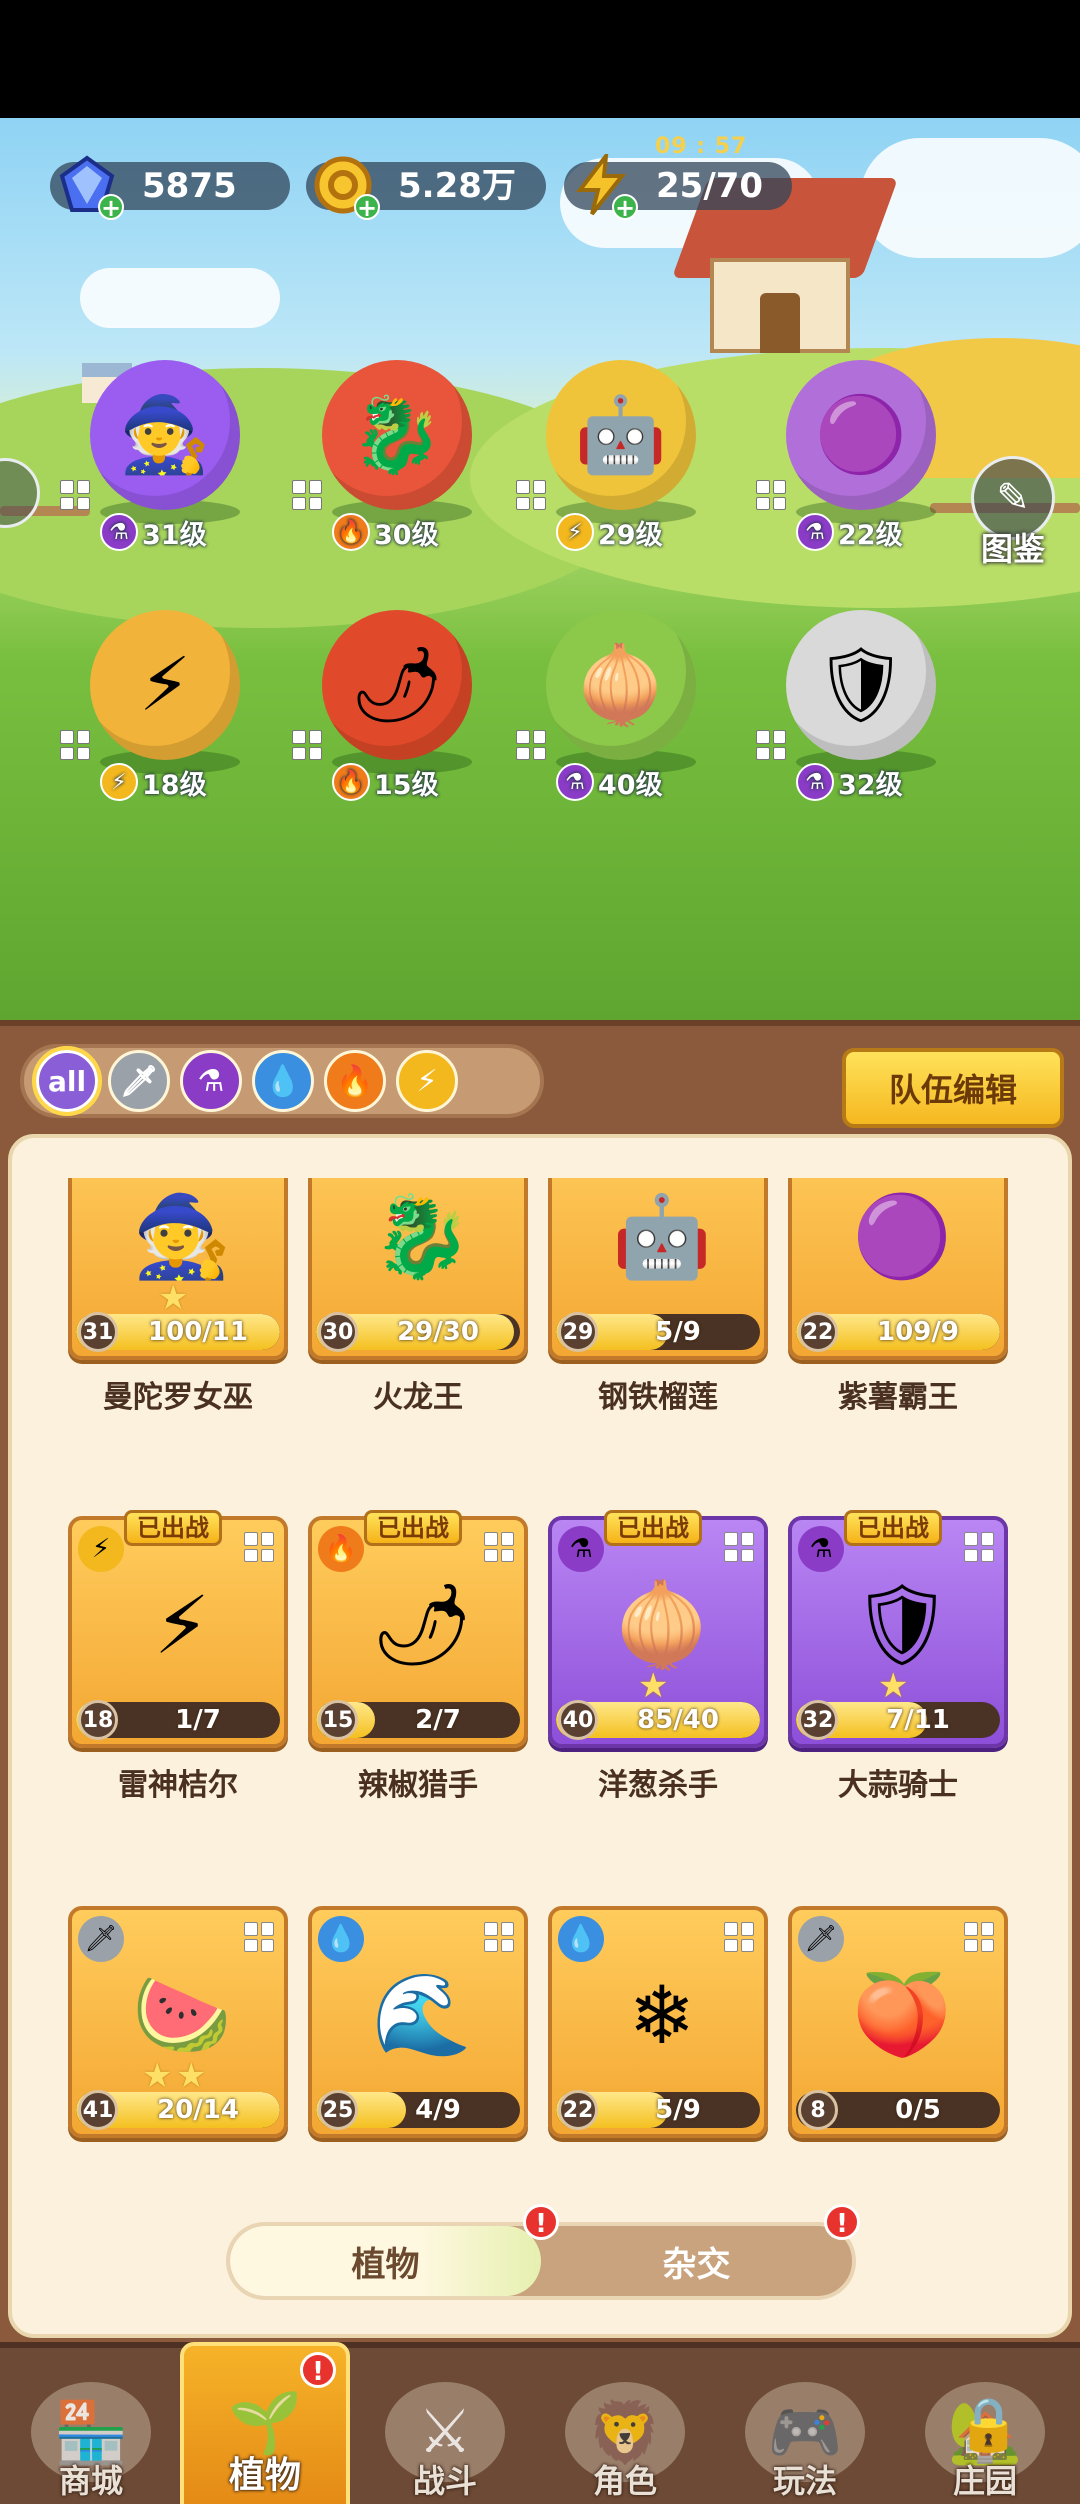  What do you see at coordinates (818, 2110) in the screenshot?
I see `plant-level-badge: 8` at bounding box center [818, 2110].